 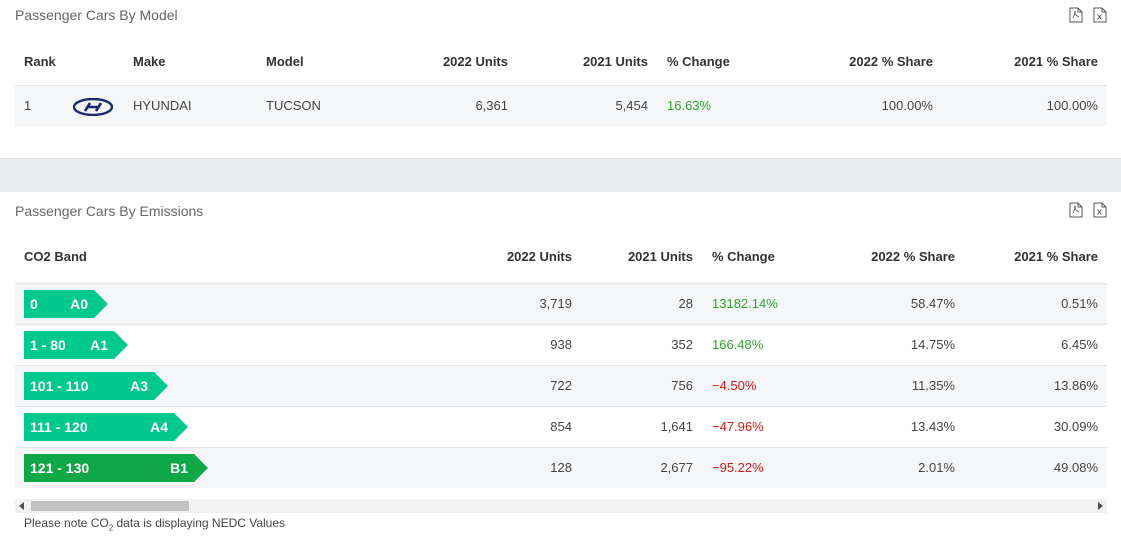 I want to click on share-2022-cell: 11.35%, so click(x=933, y=385).